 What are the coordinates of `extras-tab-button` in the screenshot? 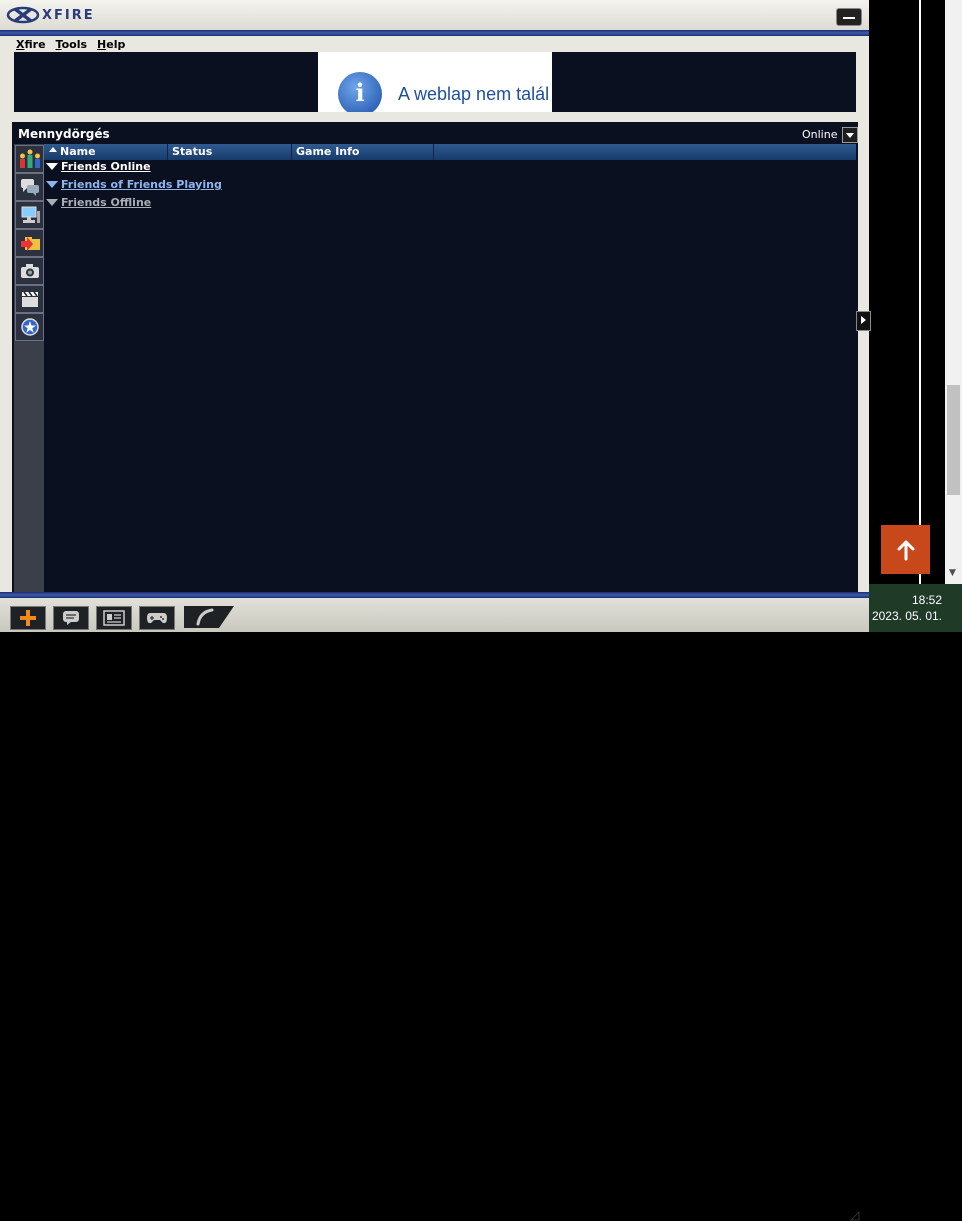 It's located at (29, 327).